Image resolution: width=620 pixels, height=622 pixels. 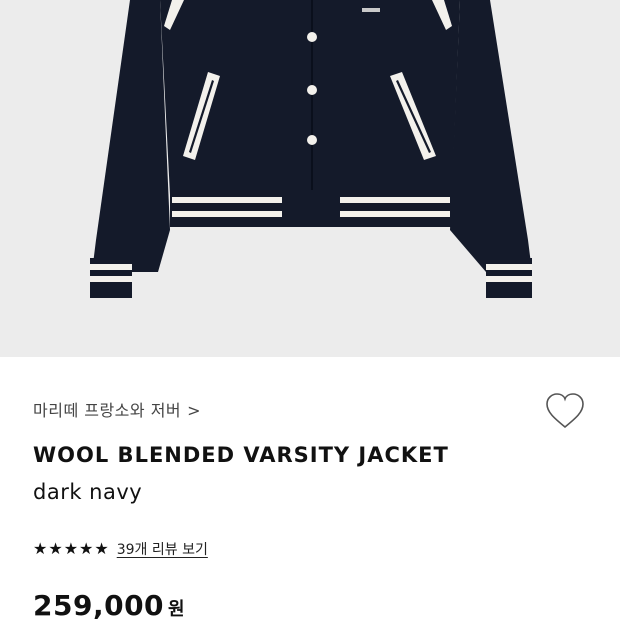 I want to click on price-currency: 원, so click(x=177, y=609).